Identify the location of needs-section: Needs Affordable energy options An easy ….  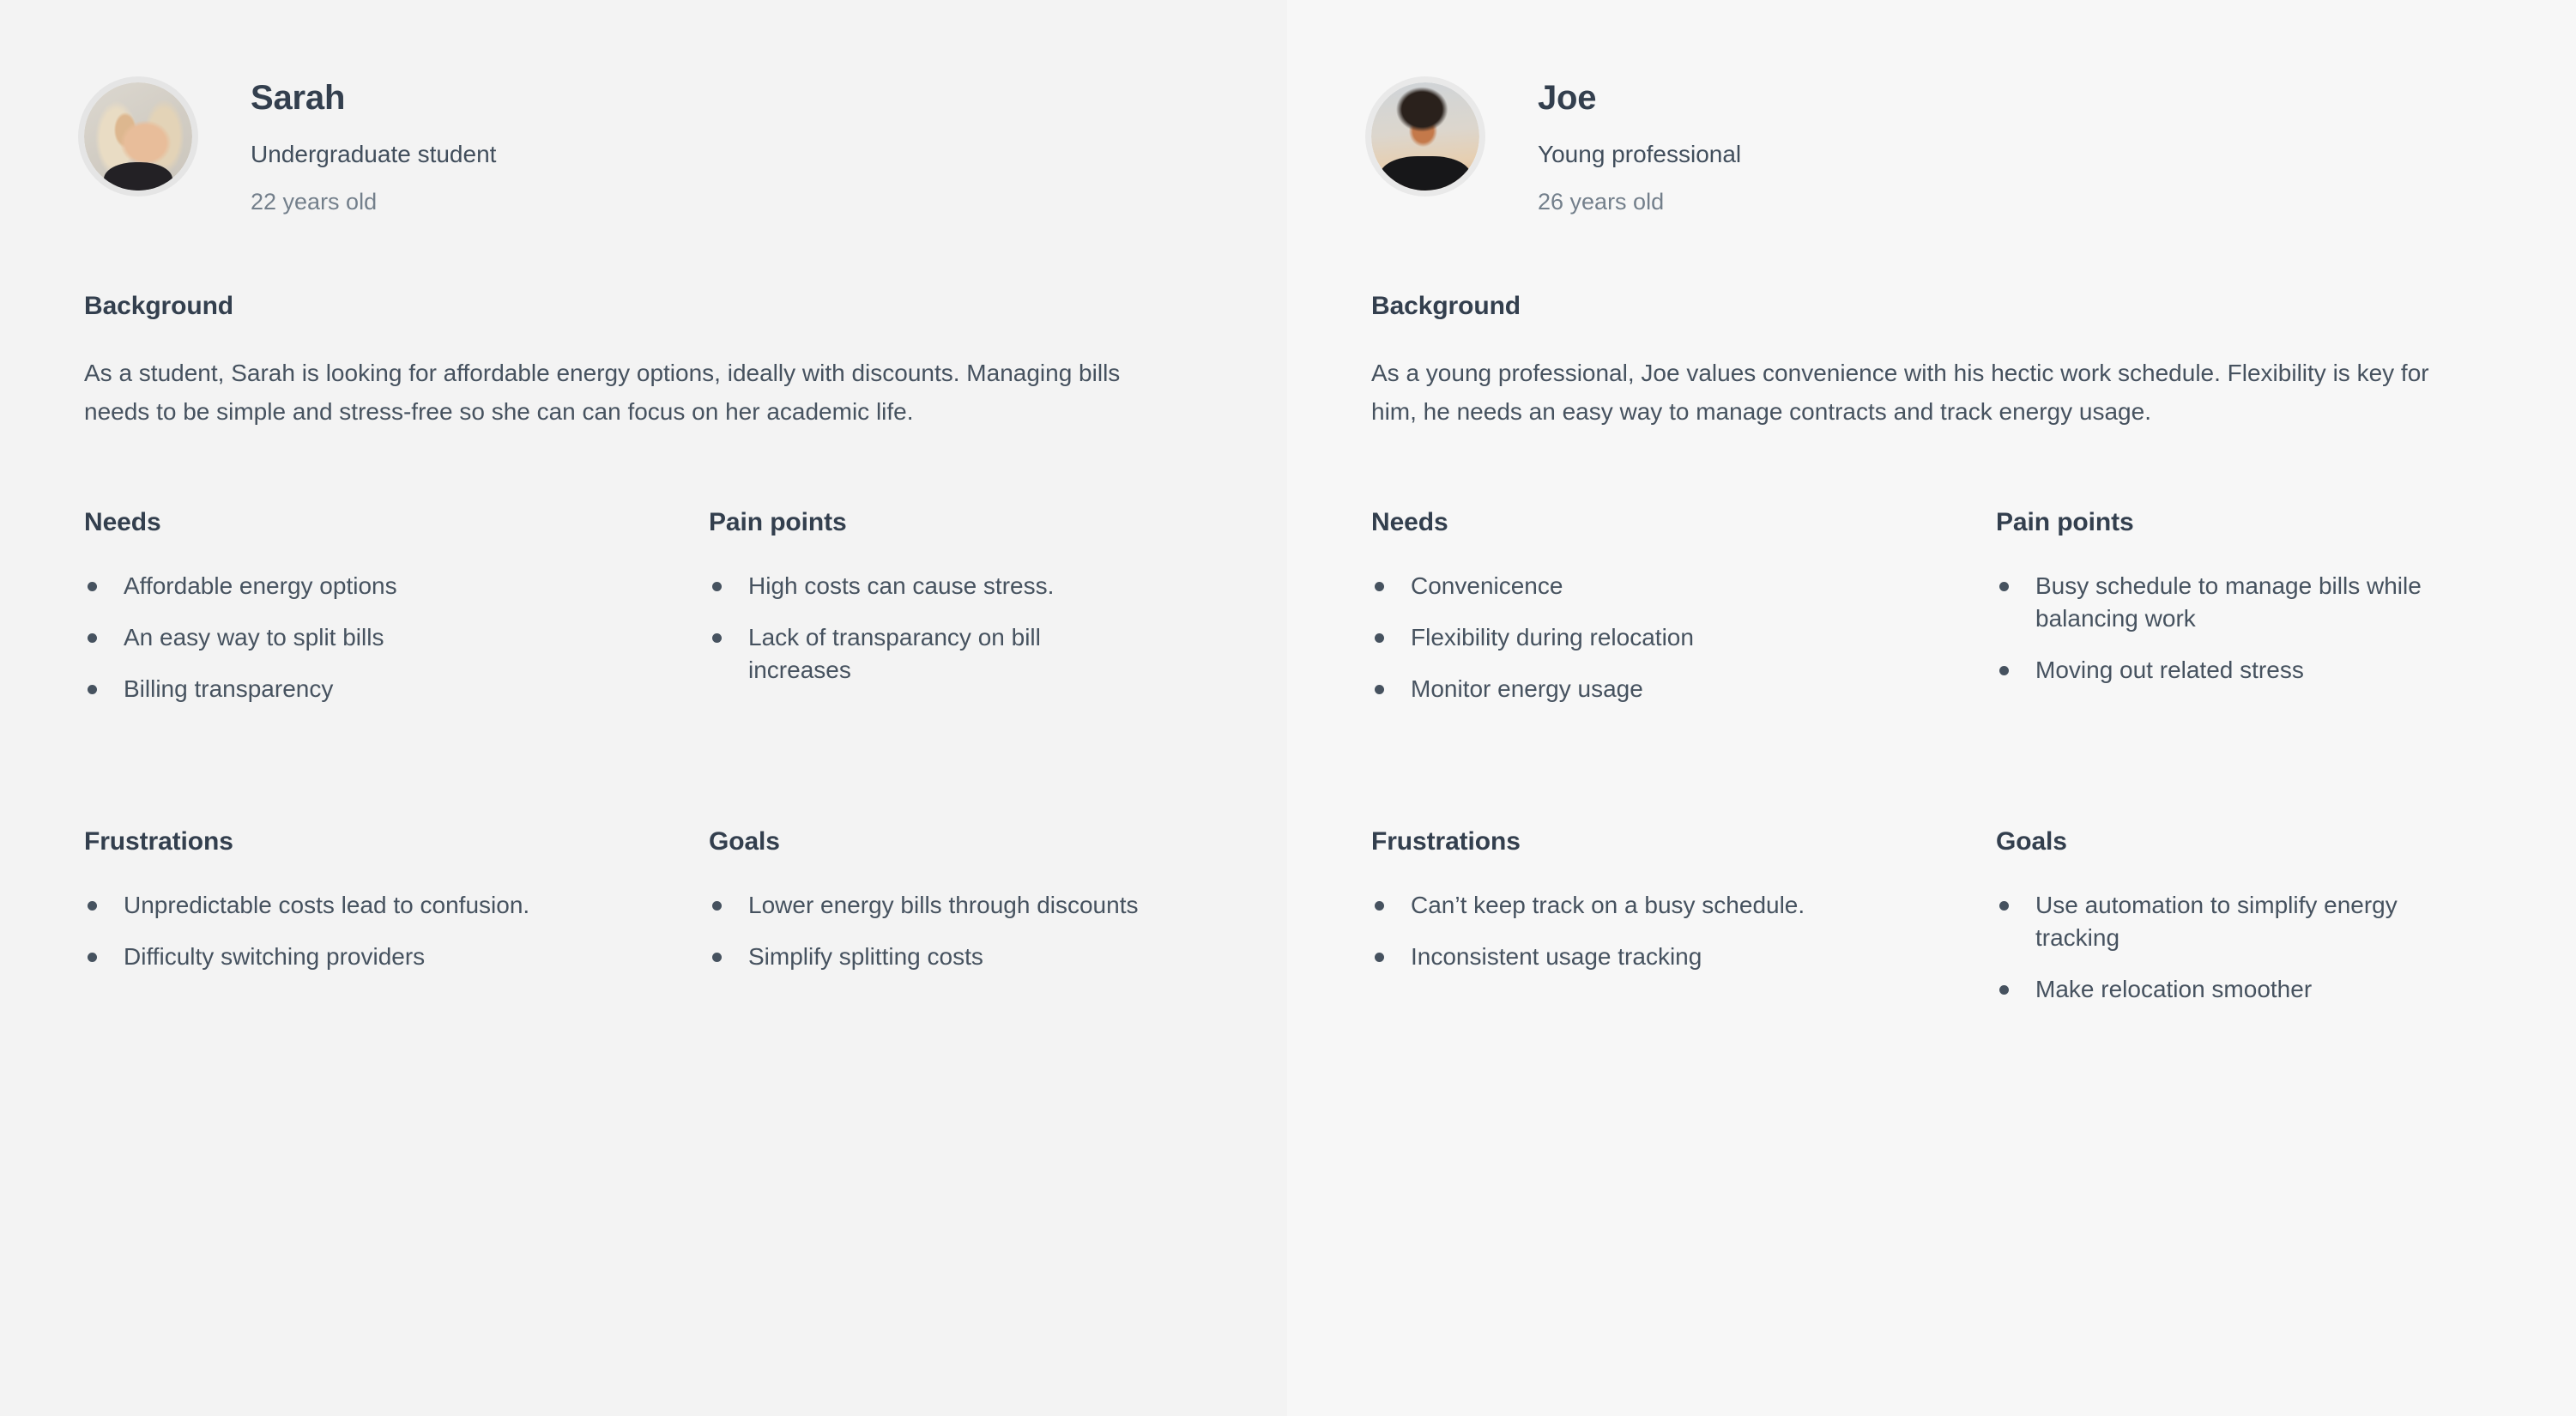
(396, 616).